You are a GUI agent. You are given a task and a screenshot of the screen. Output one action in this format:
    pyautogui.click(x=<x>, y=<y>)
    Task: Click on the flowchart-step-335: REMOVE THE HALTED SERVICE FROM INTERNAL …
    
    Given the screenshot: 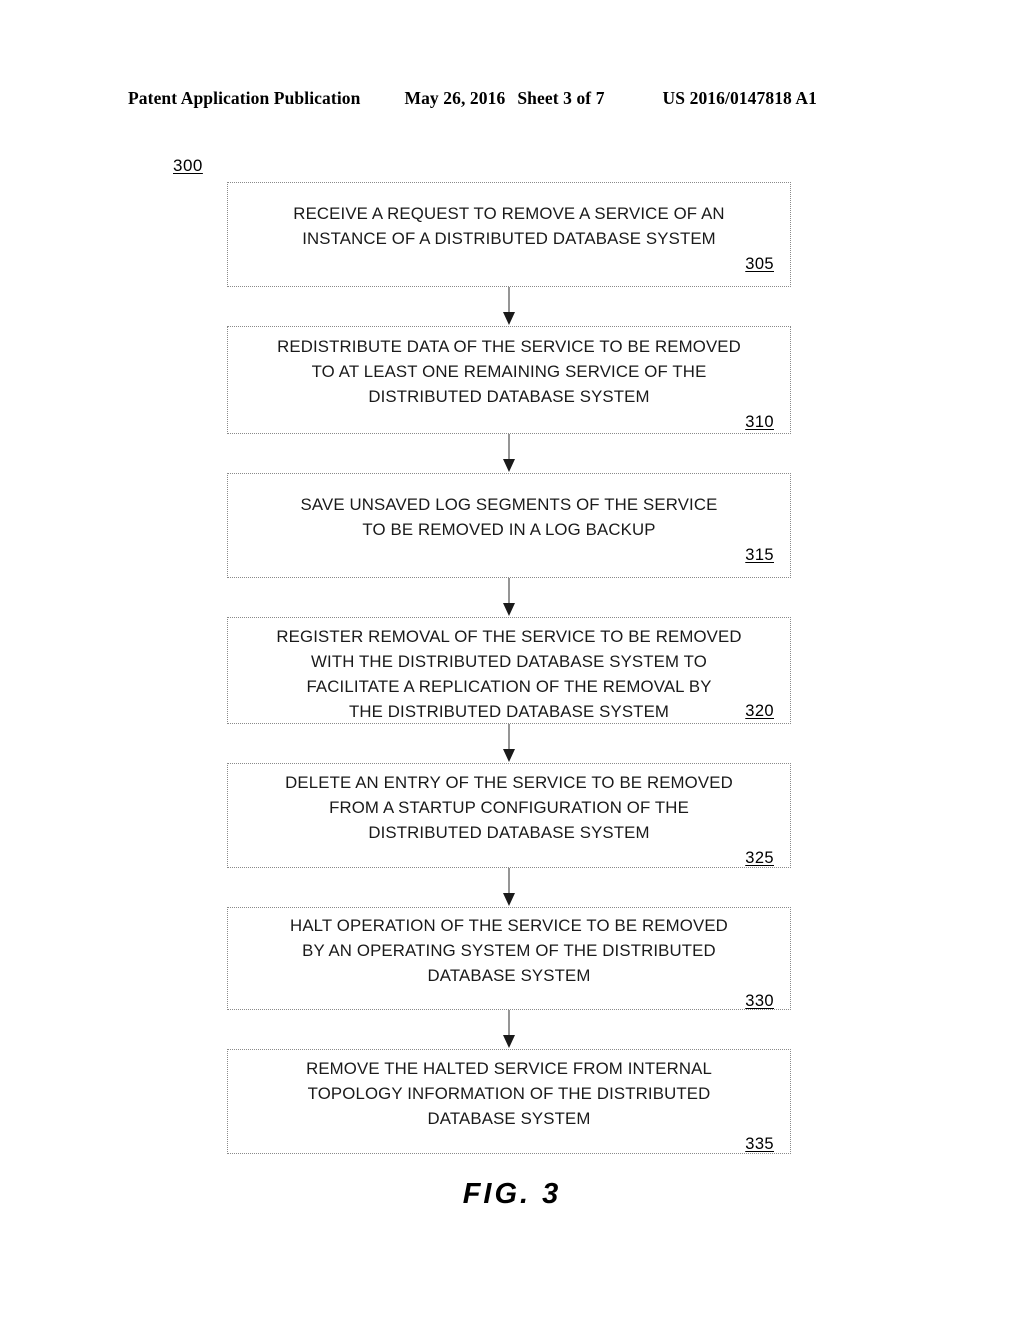 What is the action you would take?
    pyautogui.click(x=509, y=1101)
    